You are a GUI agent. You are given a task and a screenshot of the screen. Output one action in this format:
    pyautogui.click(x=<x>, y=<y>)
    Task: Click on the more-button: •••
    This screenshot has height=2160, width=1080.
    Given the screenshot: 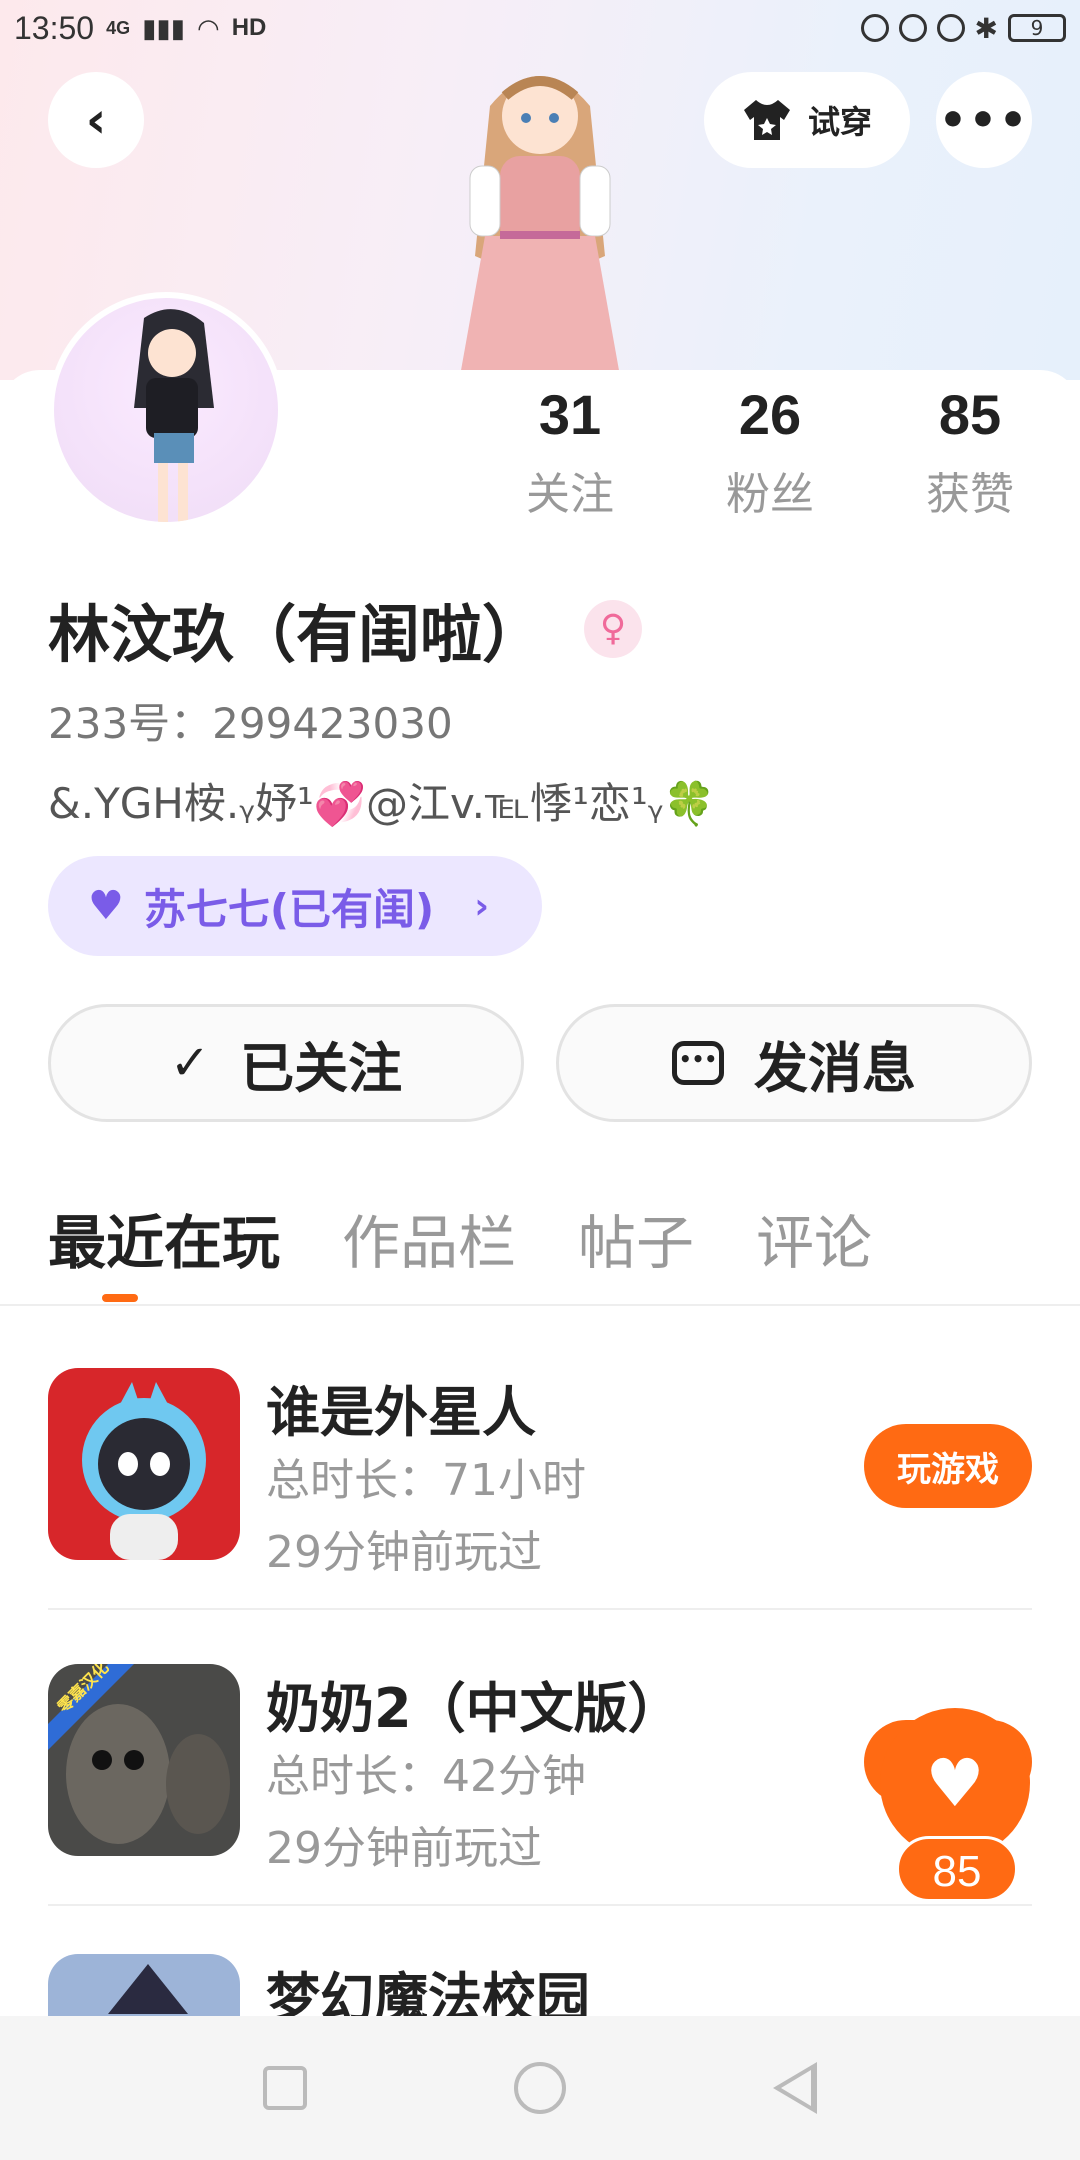 What is the action you would take?
    pyautogui.click(x=984, y=120)
    